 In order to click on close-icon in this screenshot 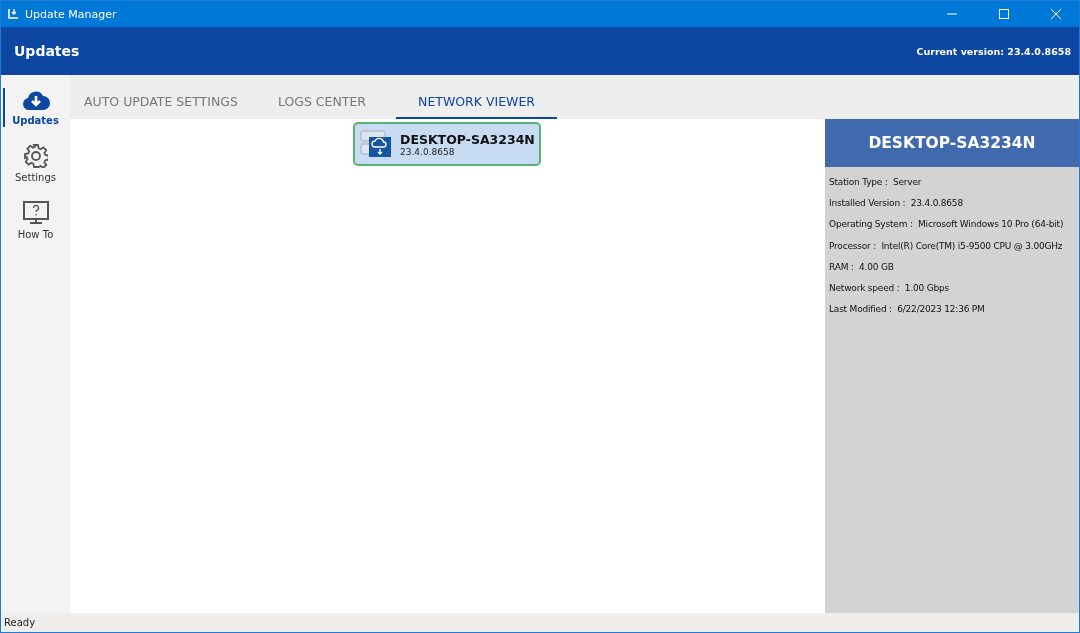, I will do `click(1056, 14)`.